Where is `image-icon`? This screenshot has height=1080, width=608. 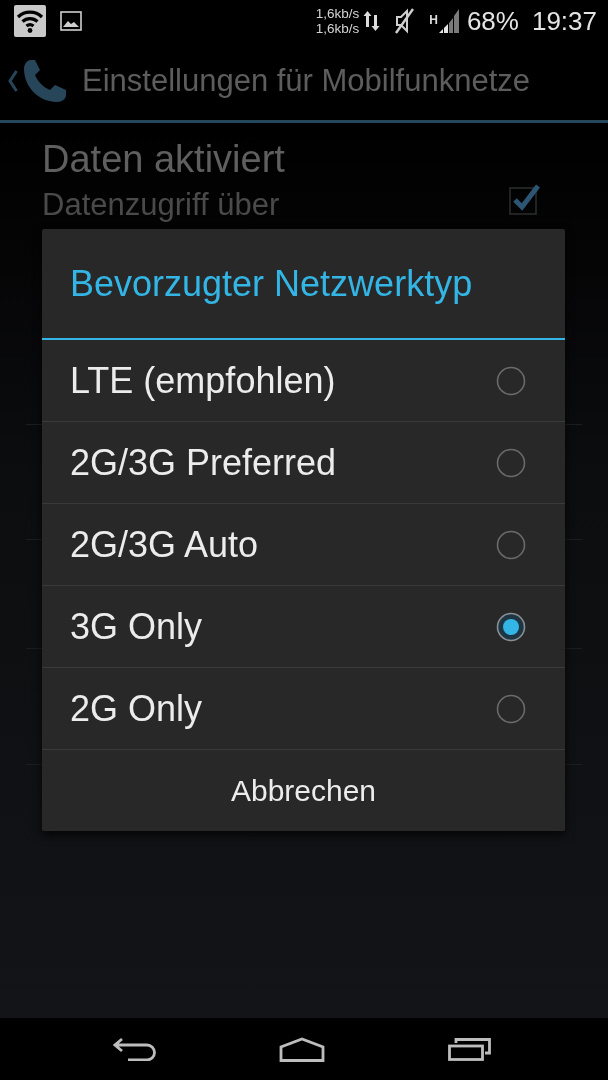 image-icon is located at coordinates (71, 21).